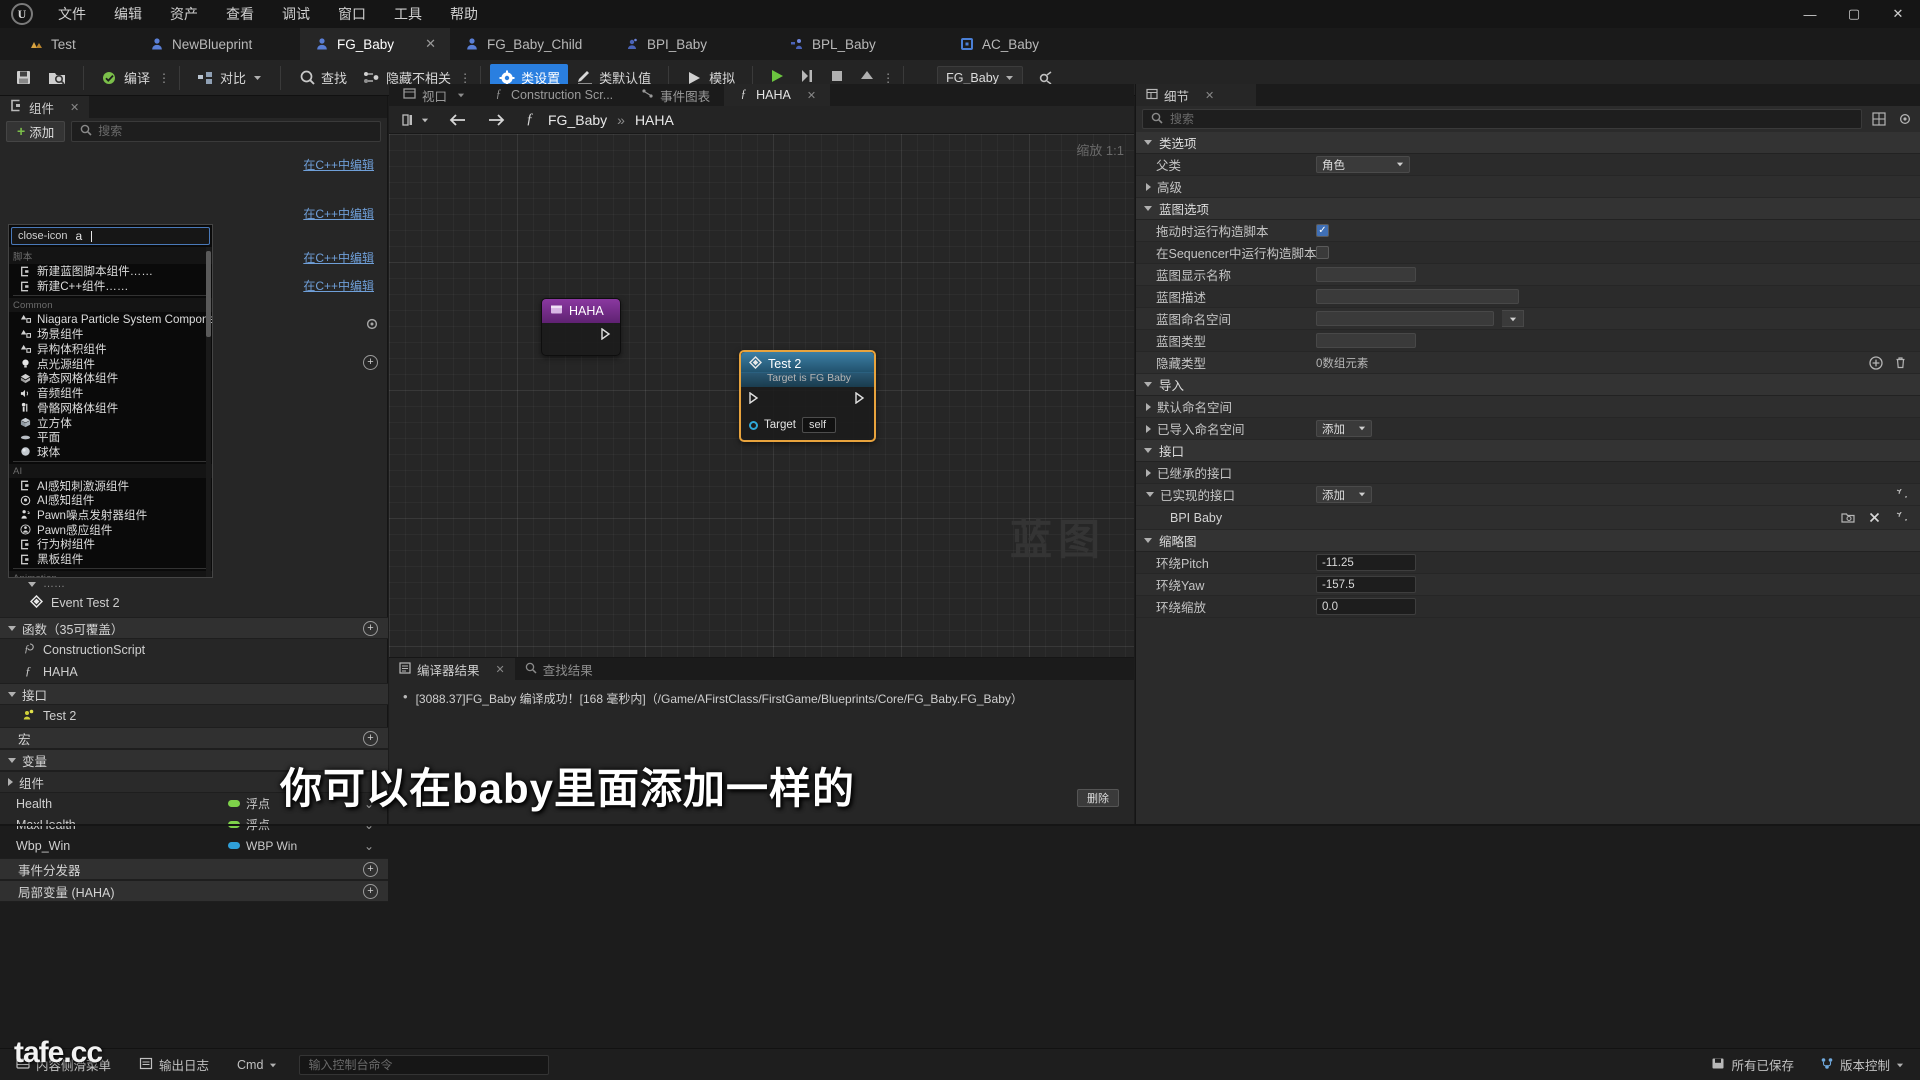 Image resolution: width=1920 pixels, height=1080 pixels. What do you see at coordinates (72, 14) in the screenshot?
I see `menu-file: 文件` at bounding box center [72, 14].